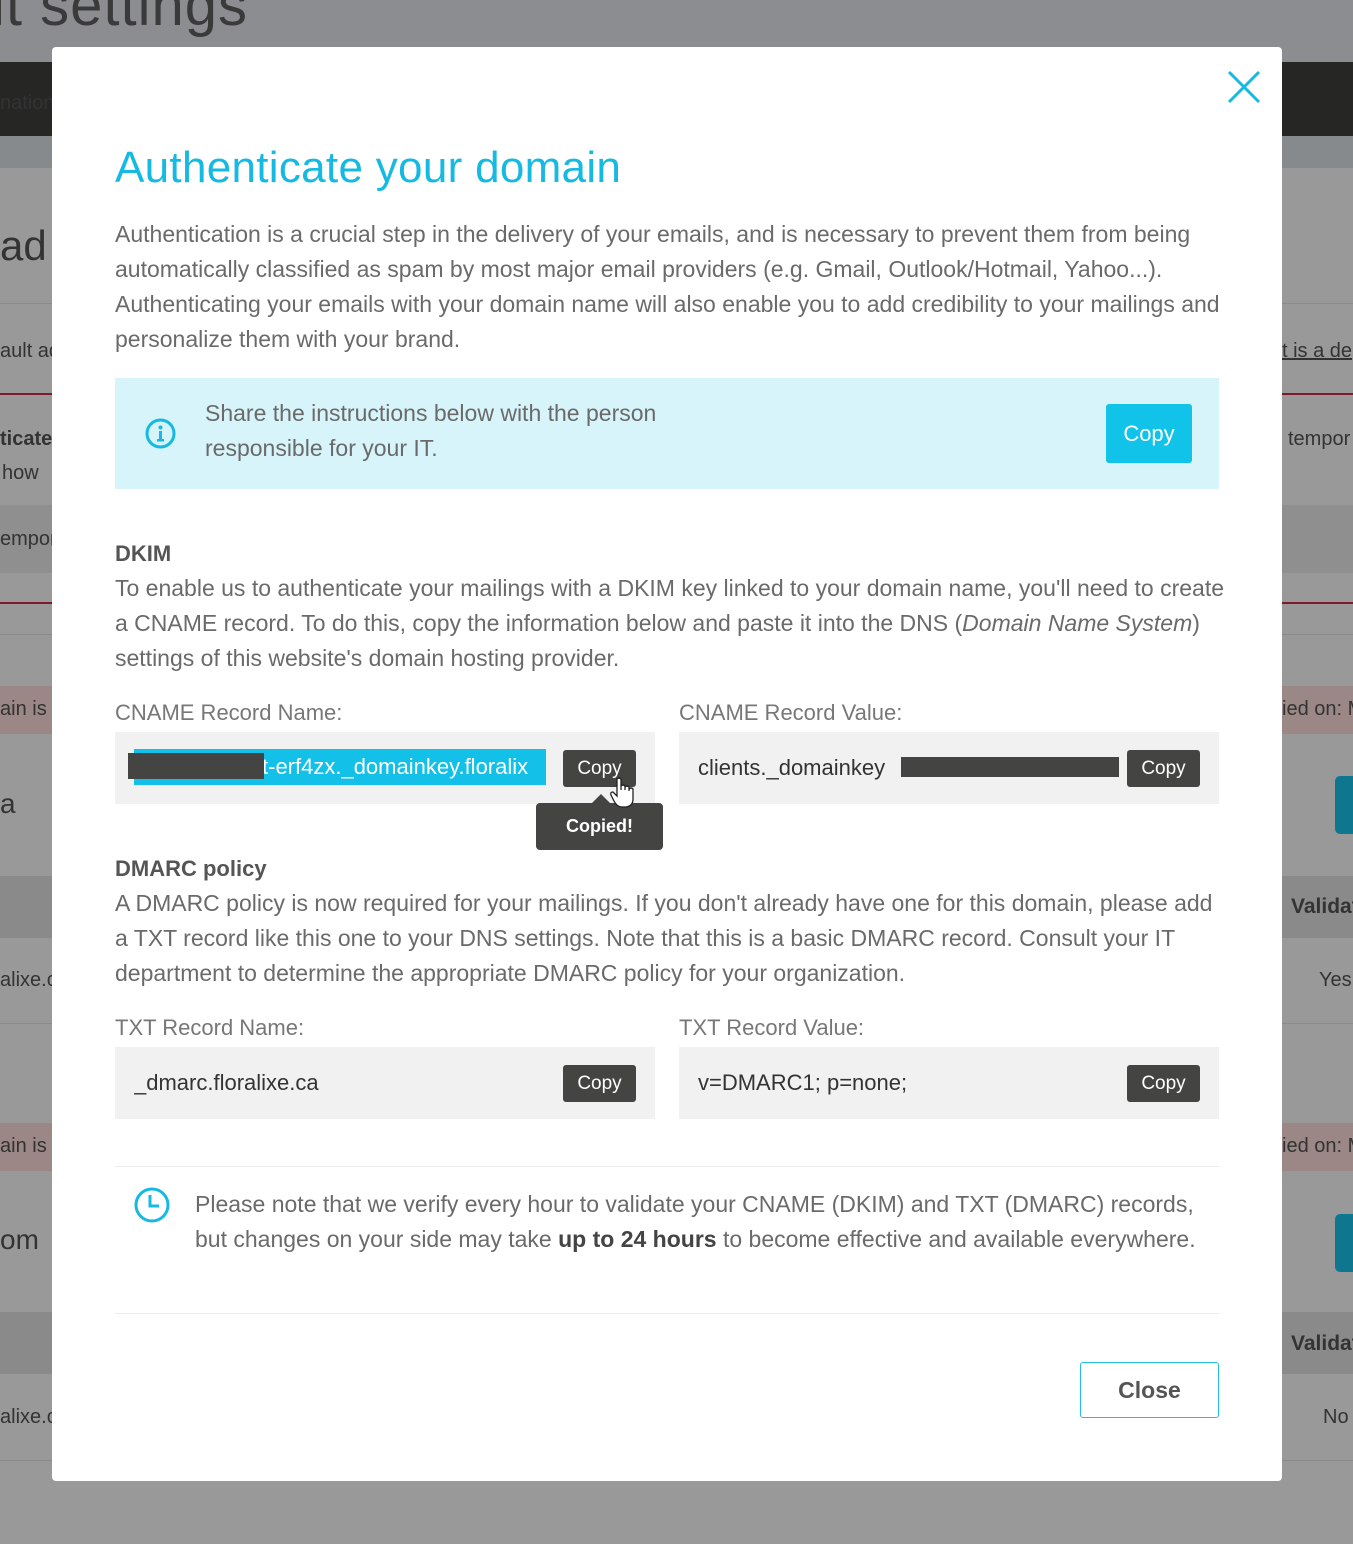 The image size is (1353, 1544). Describe the element at coordinates (599, 822) in the screenshot. I see `copied-tooltip: Copied!` at that location.